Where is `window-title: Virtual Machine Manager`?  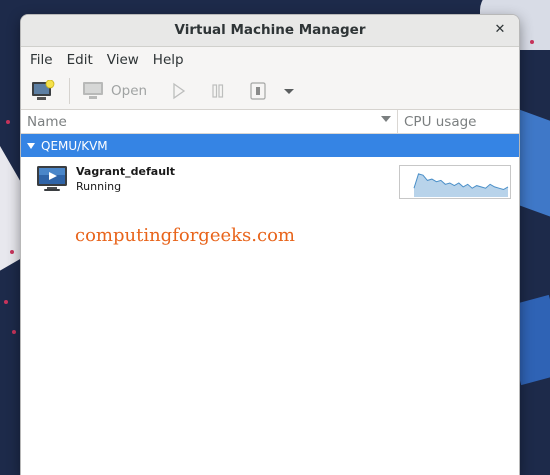
window-title: Virtual Machine Manager is located at coordinates (270, 30).